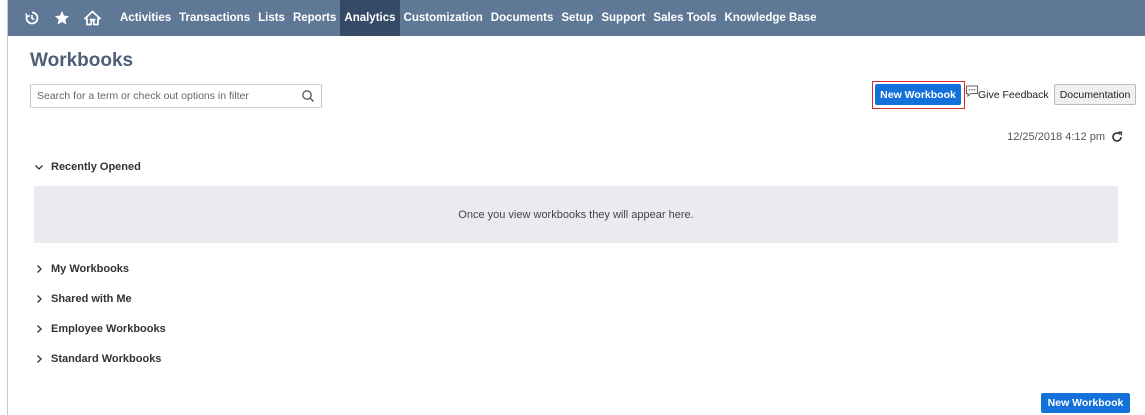 The height and width of the screenshot is (415, 1145). What do you see at coordinates (770, 18) in the screenshot?
I see `nav-item-knowledge-base: Knowledge Base` at bounding box center [770, 18].